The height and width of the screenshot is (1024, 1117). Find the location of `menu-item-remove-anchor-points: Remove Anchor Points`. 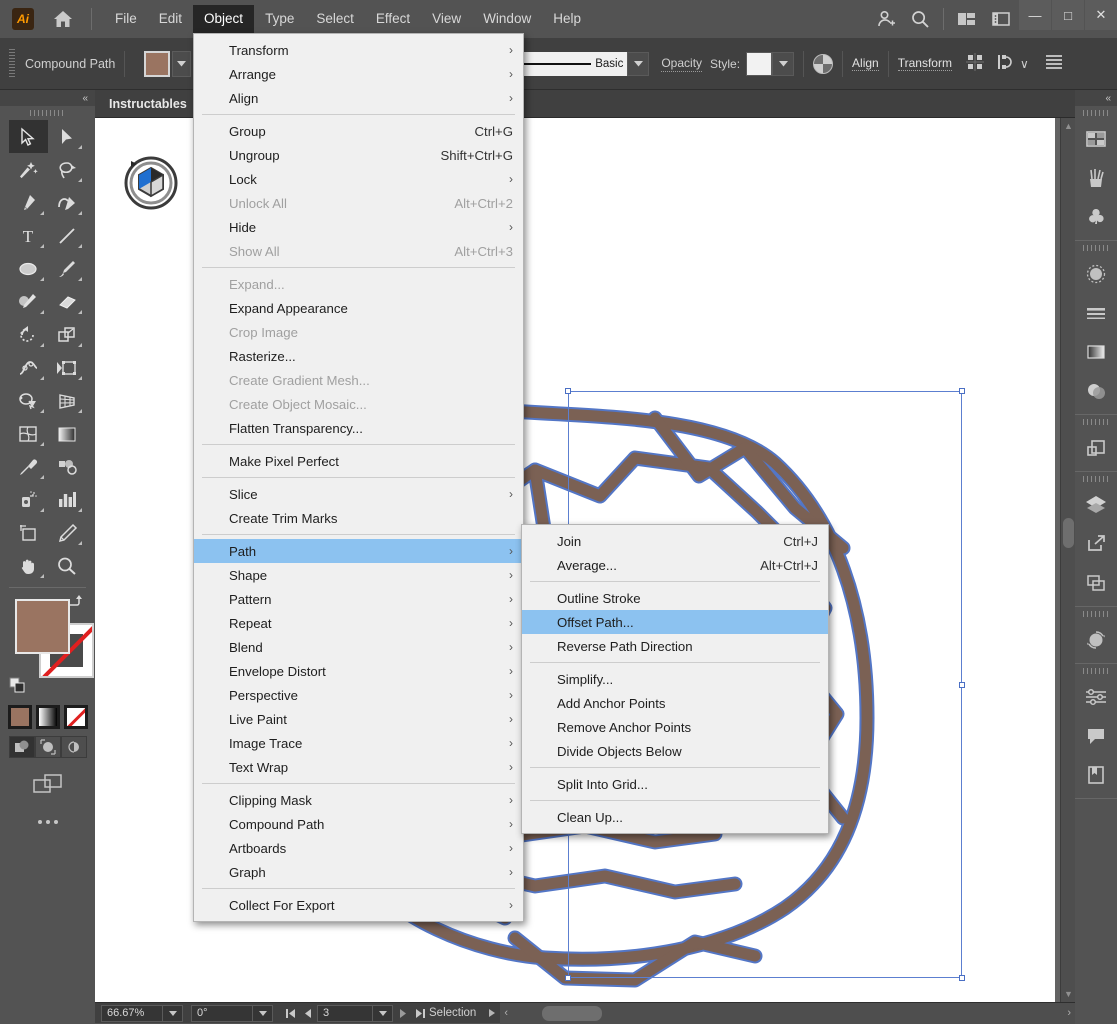

menu-item-remove-anchor-points: Remove Anchor Points is located at coordinates (675, 727).